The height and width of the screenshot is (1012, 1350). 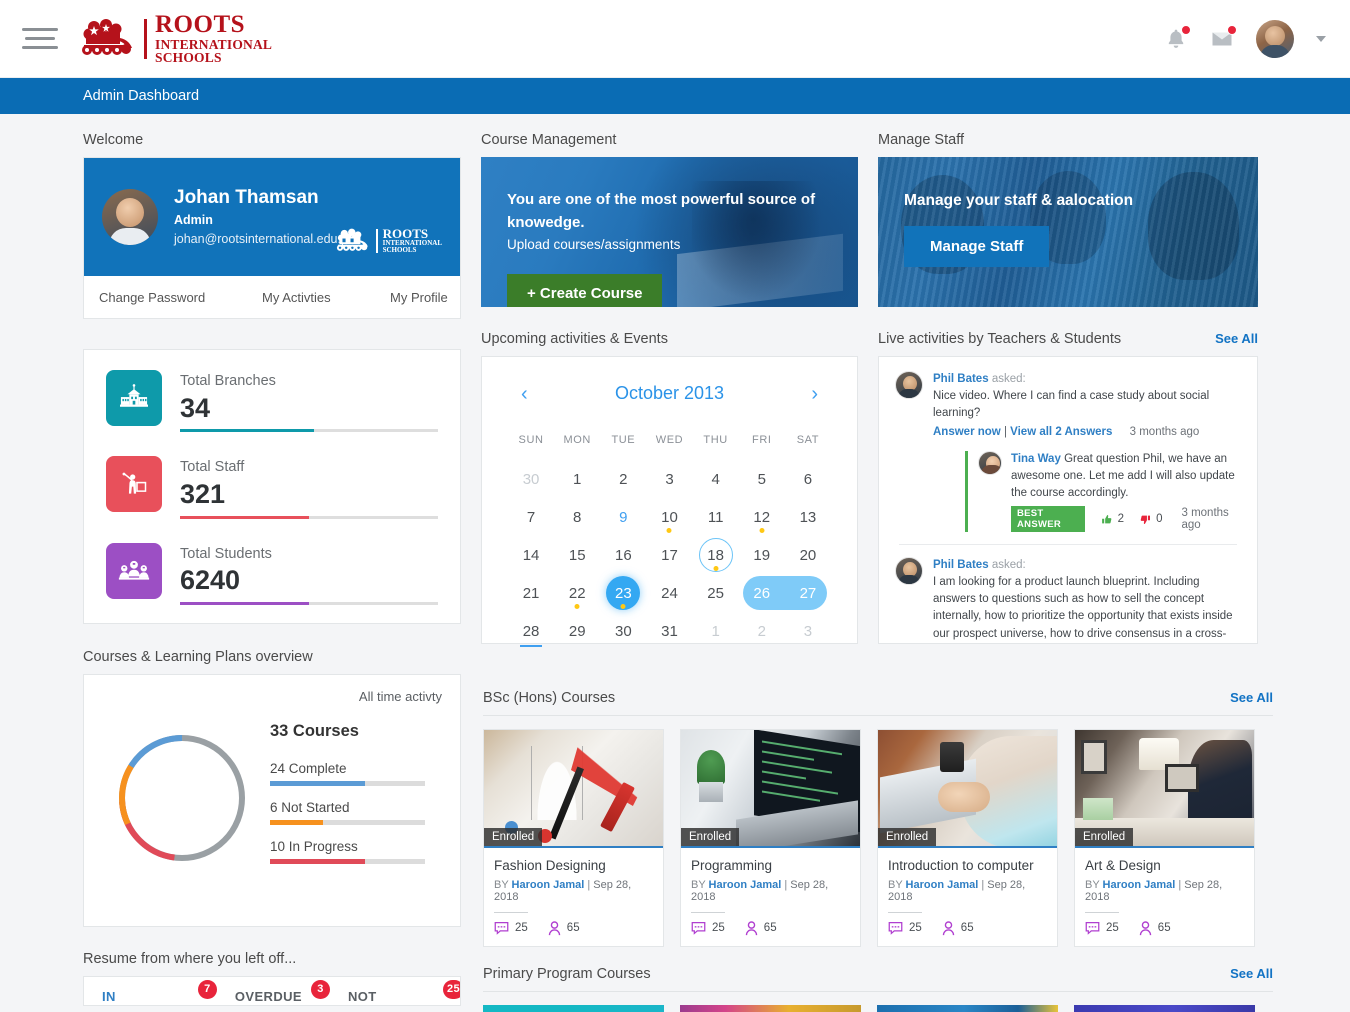 I want to click on calendar-day-selected: 23, so click(x=623, y=593).